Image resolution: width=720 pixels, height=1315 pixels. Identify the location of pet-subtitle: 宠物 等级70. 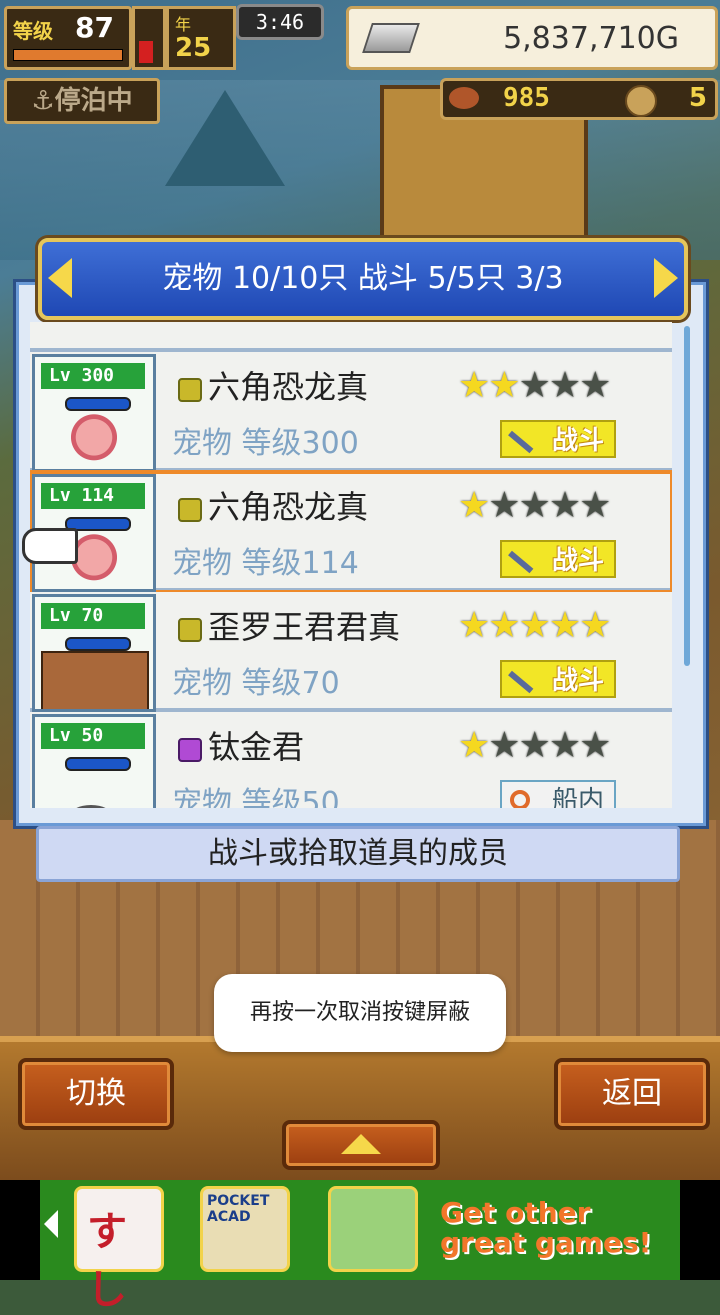
(256, 683).